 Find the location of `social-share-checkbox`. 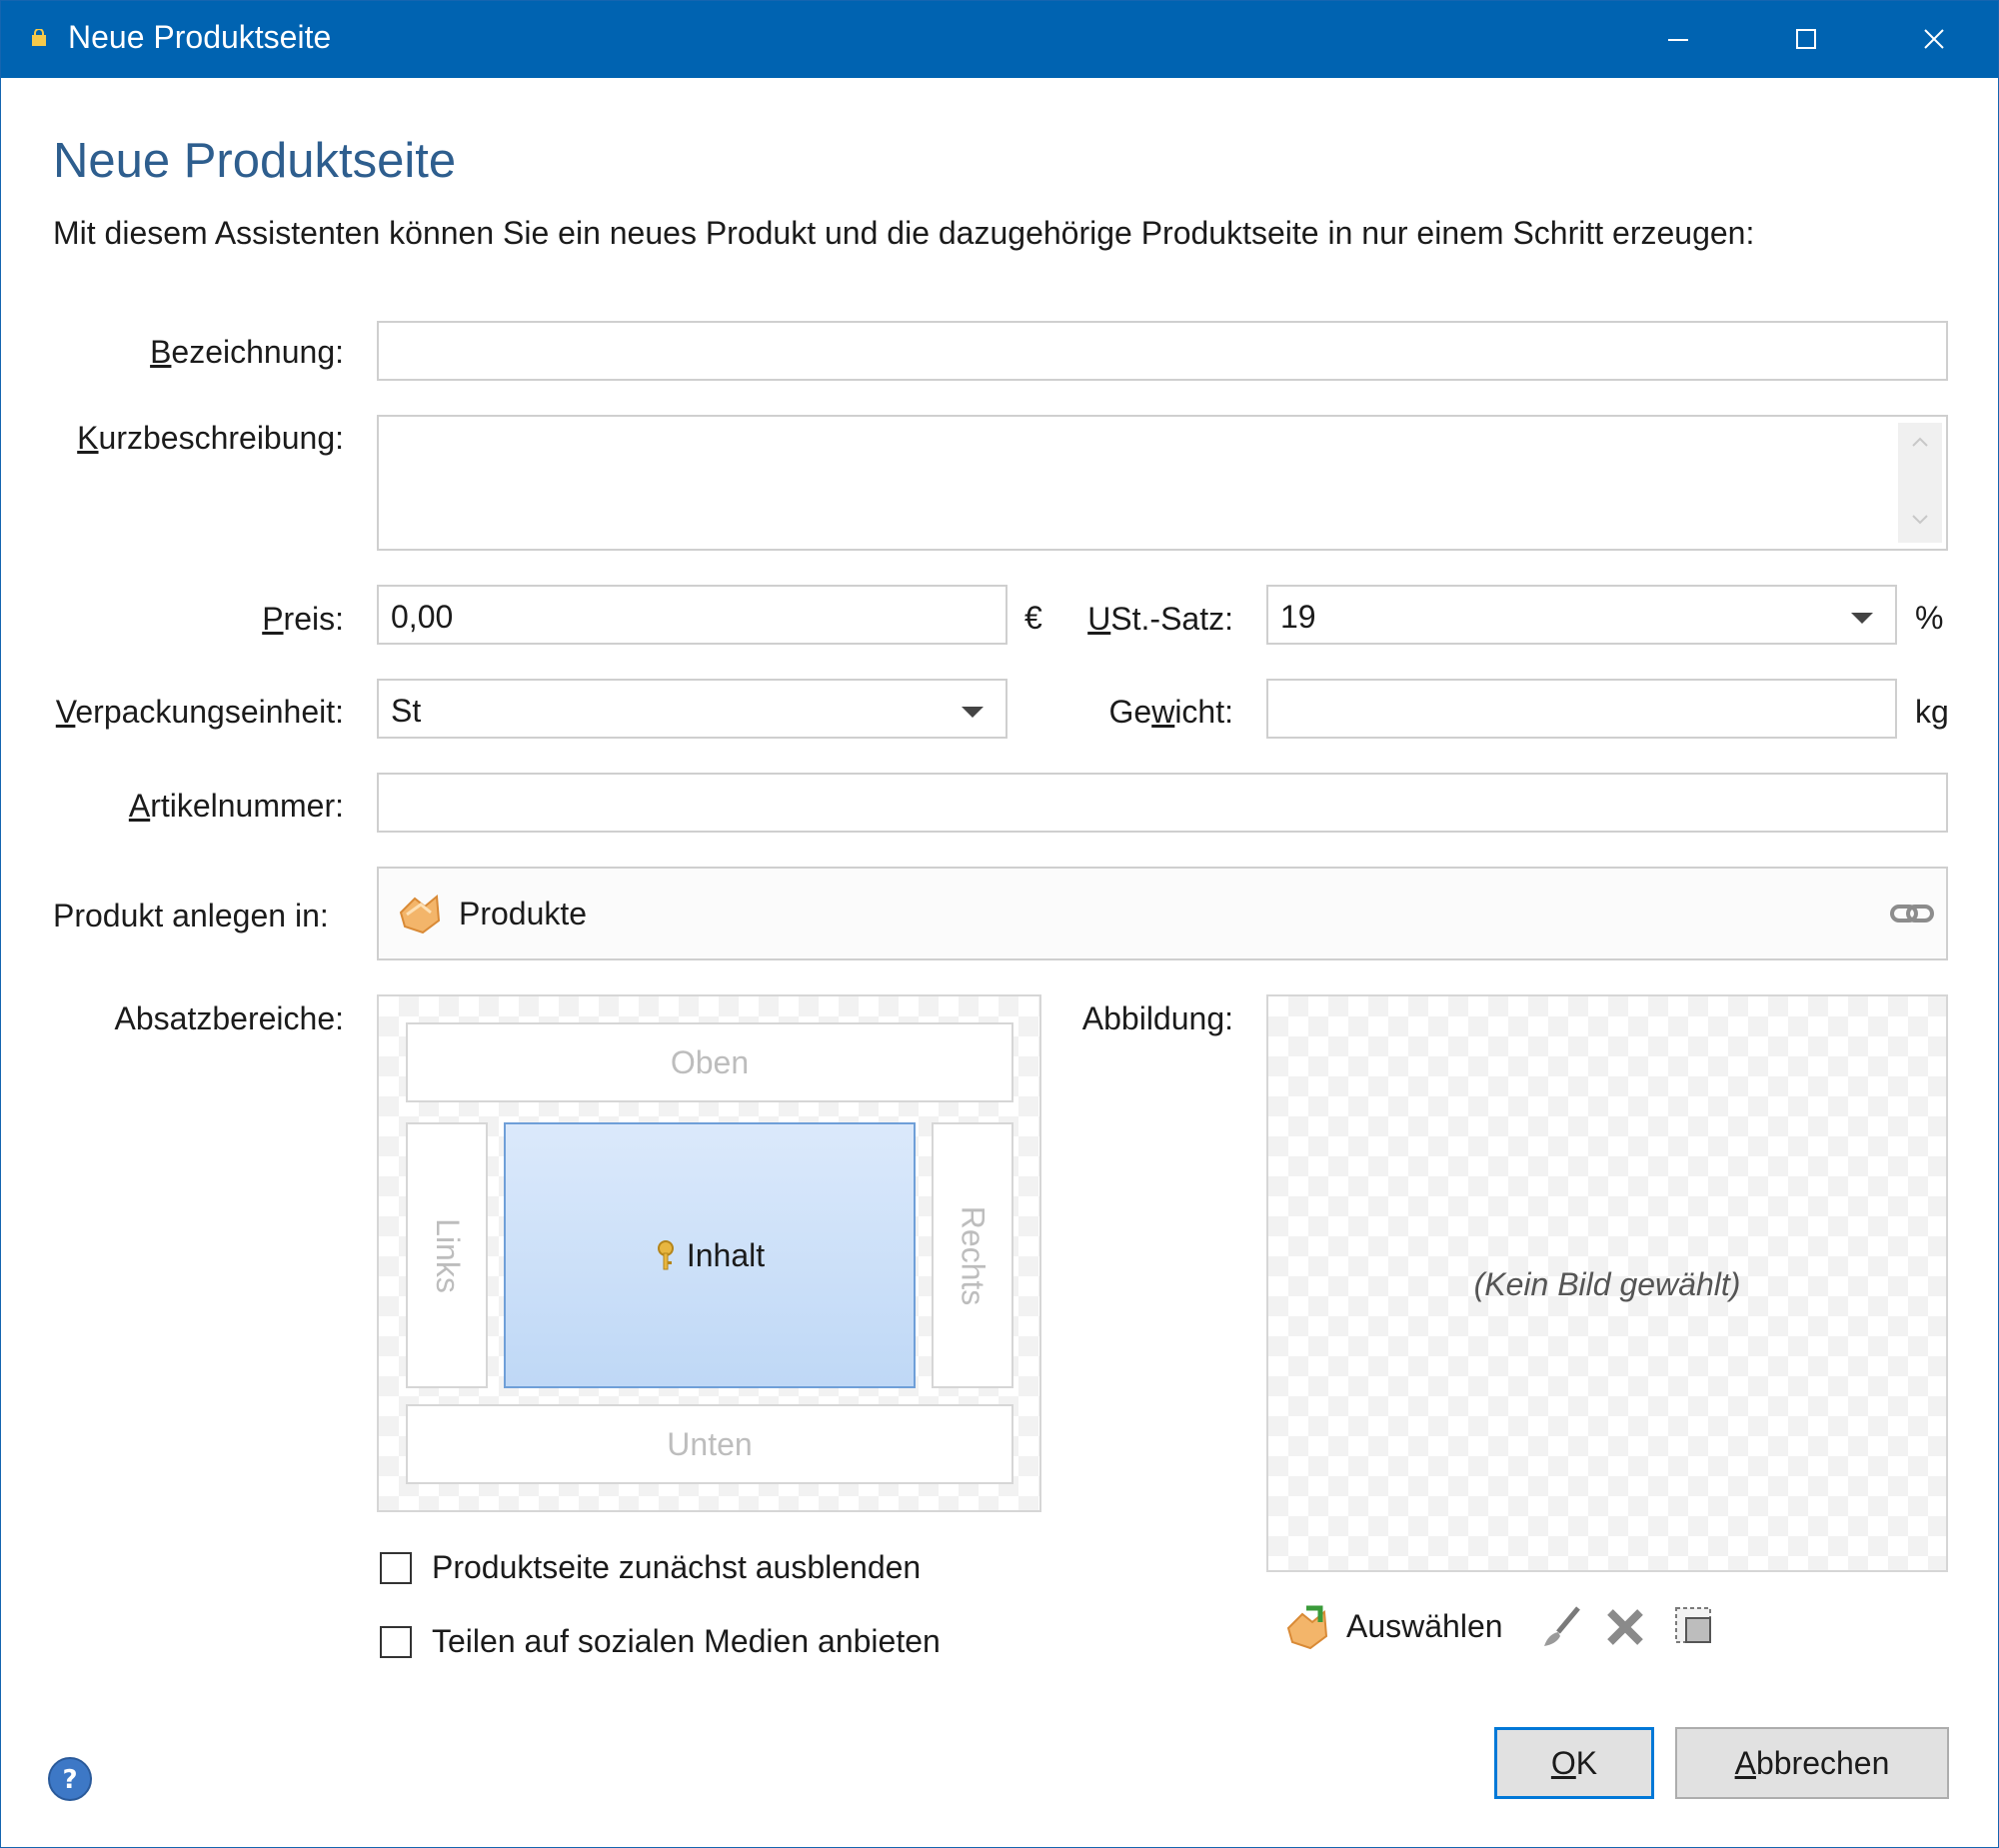

social-share-checkbox is located at coordinates (396, 1642).